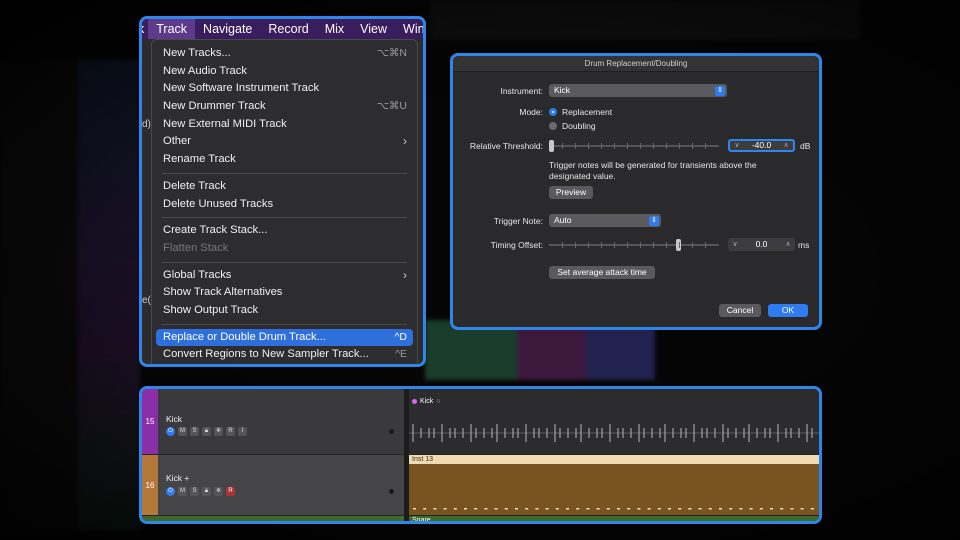  I want to click on popup-arrows-icon: ⇕, so click(654, 220).